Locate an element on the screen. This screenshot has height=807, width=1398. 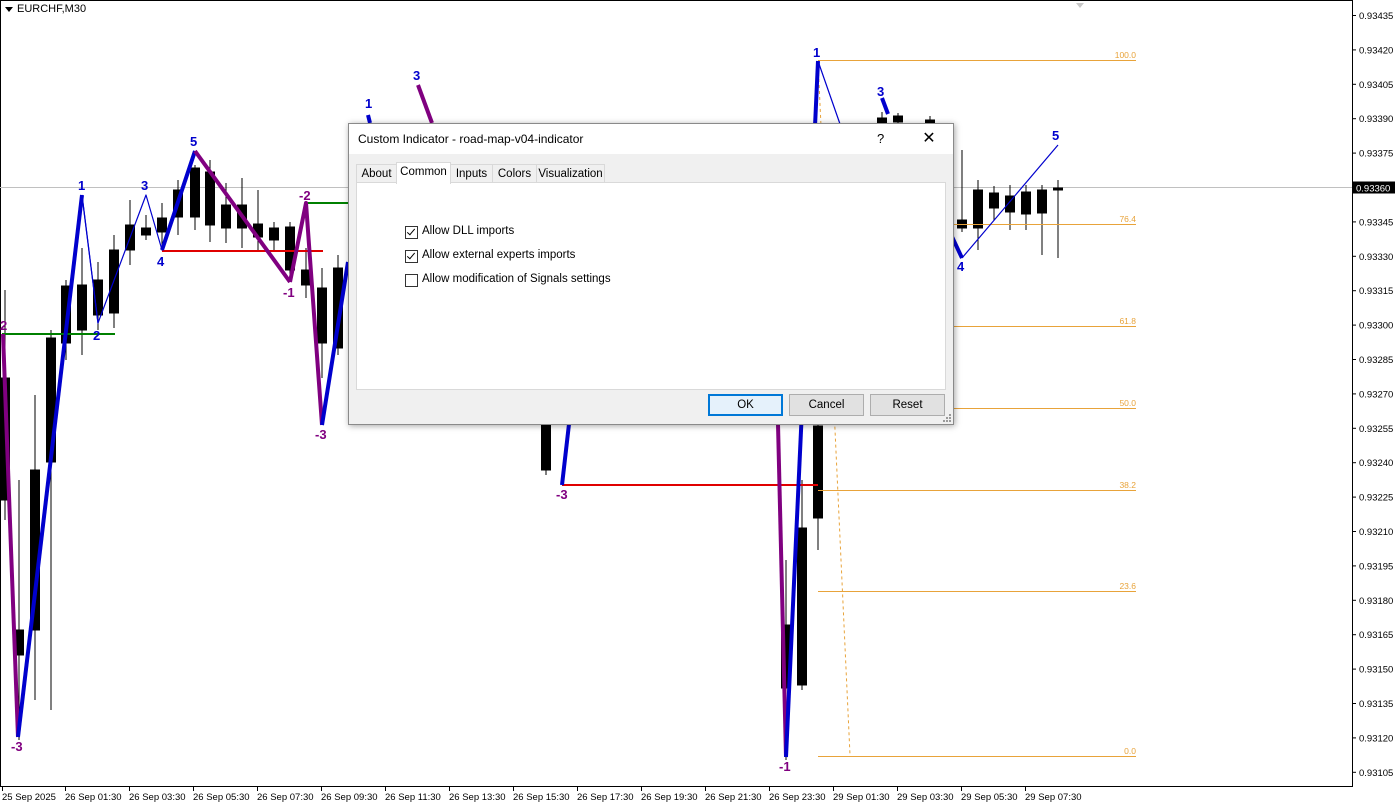
wave-label: -3 is located at coordinates (17, 746).